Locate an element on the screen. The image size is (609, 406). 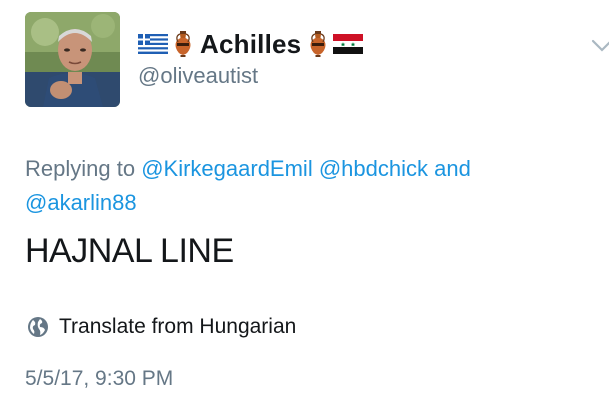
display-name: Achilles is located at coordinates (250, 44).